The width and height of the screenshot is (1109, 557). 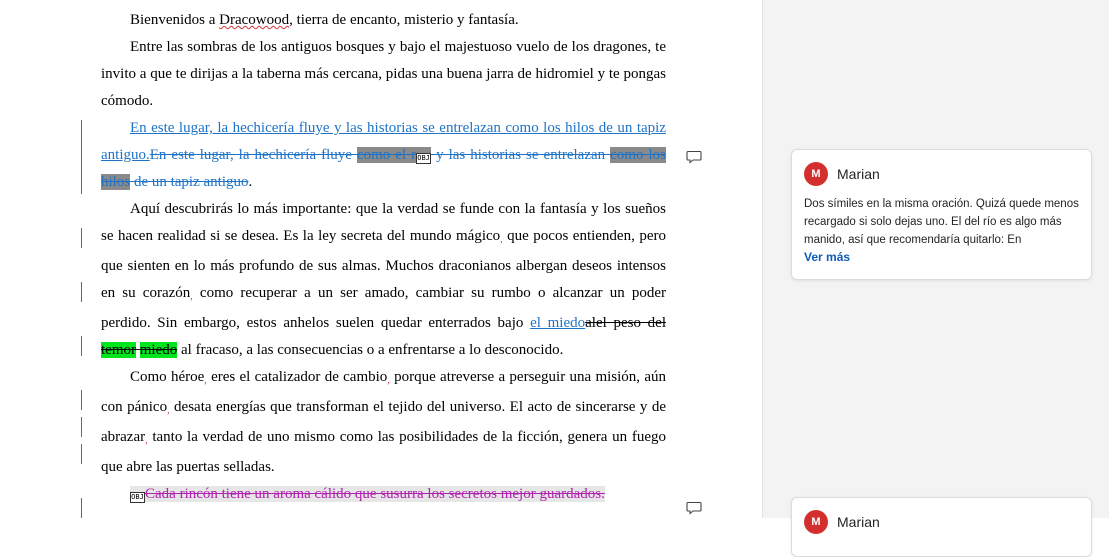 I want to click on text: Bienvenidos a, so click(x=175, y=20).